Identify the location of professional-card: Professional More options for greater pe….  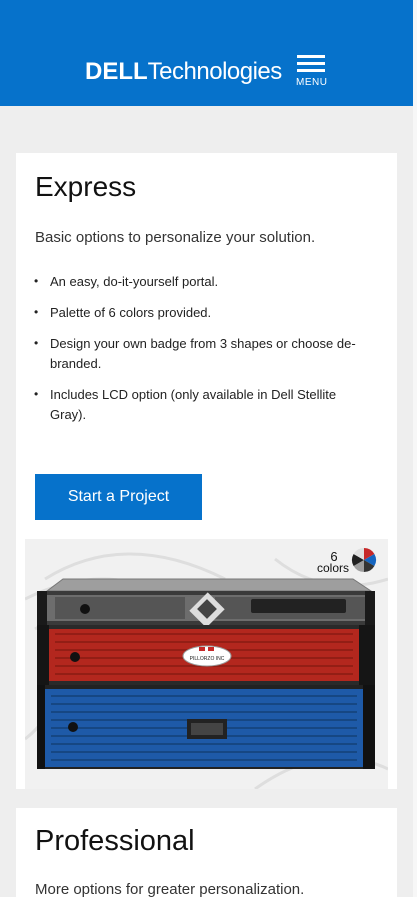
(206, 852).